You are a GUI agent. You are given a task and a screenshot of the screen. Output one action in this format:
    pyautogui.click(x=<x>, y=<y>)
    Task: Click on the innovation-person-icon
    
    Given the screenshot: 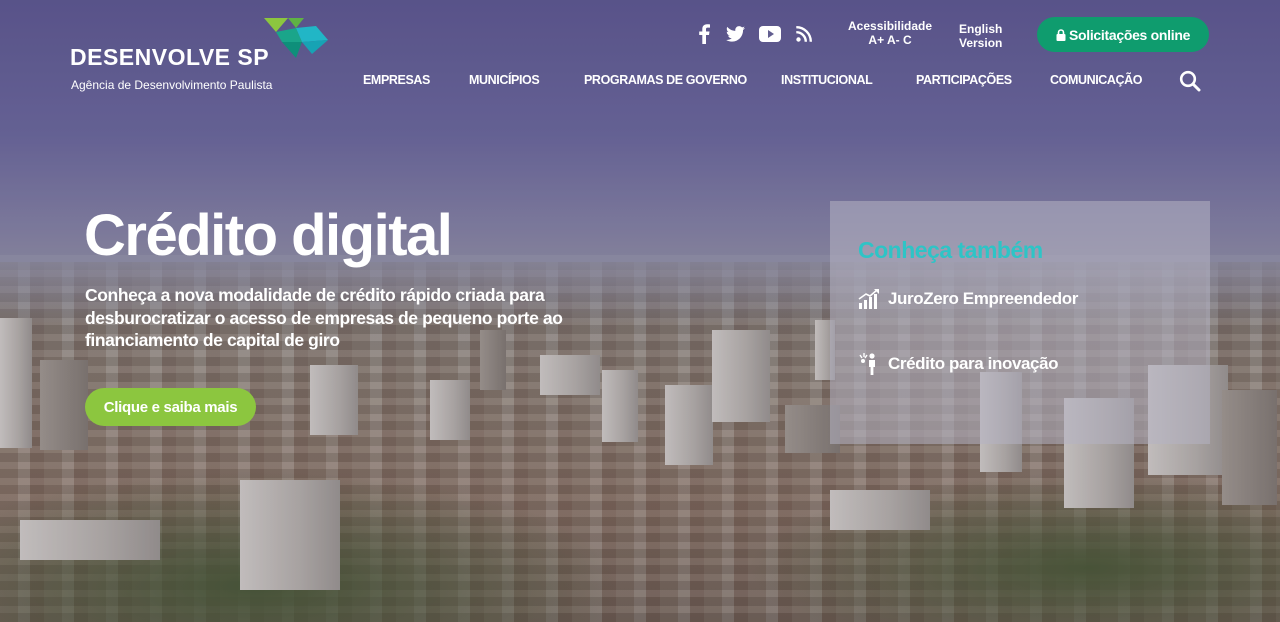 What is the action you would take?
    pyautogui.click(x=867, y=364)
    